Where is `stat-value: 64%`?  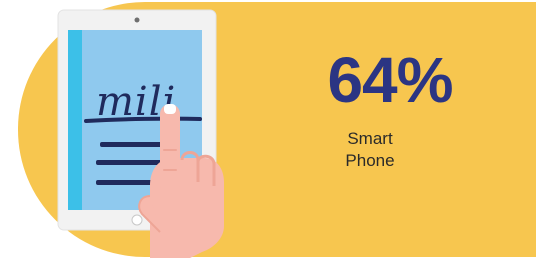 stat-value: 64% is located at coordinates (390, 80).